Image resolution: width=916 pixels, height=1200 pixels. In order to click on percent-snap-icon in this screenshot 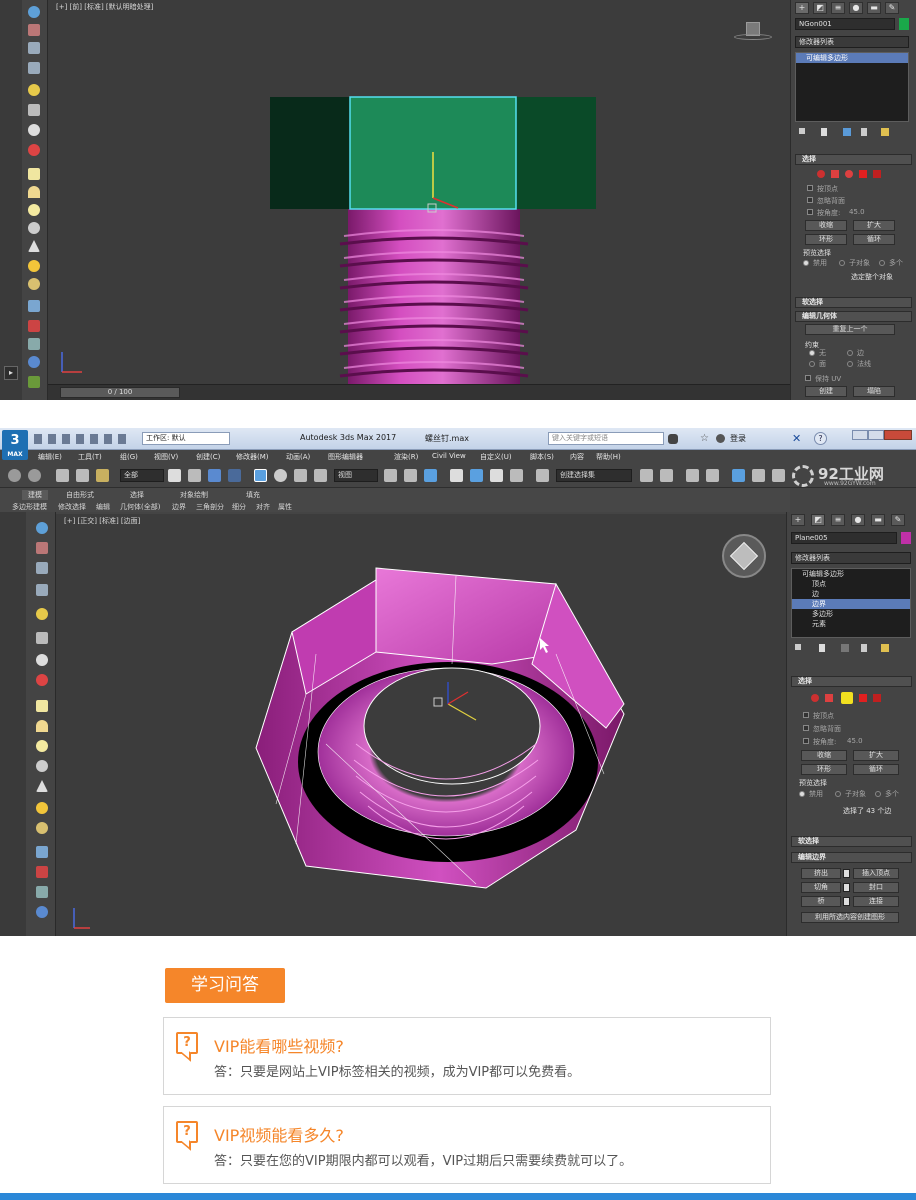, I will do `click(496, 475)`.